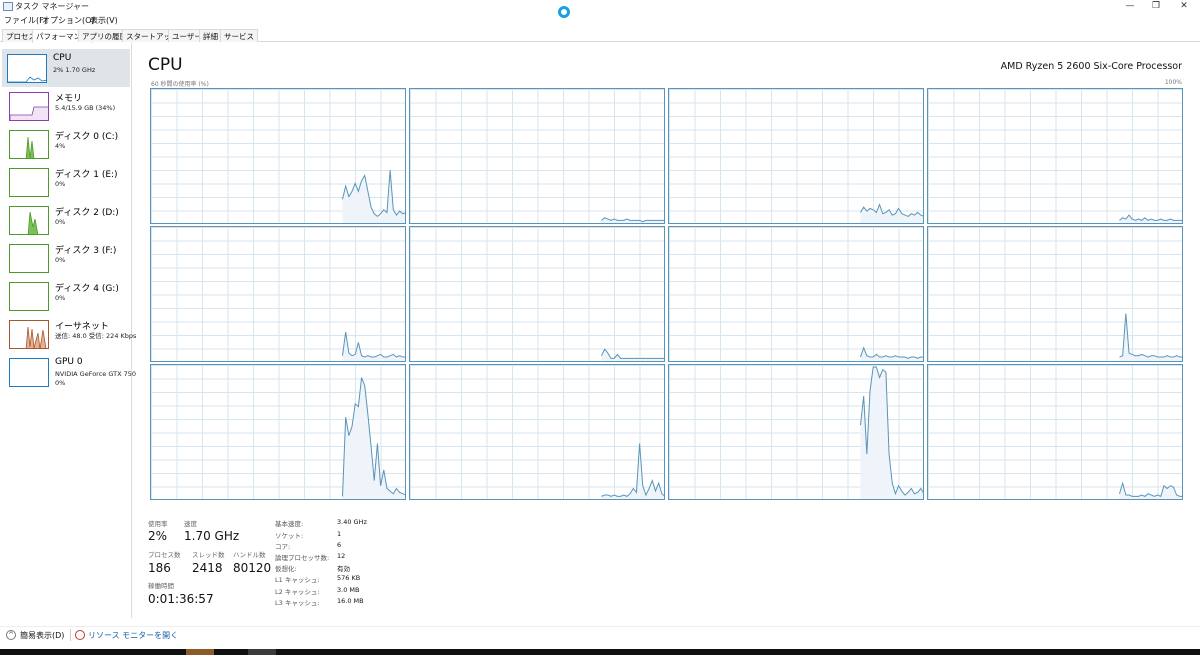  I want to click on sidebar-item-detail: 2% 1.70 GHz, so click(74, 70).